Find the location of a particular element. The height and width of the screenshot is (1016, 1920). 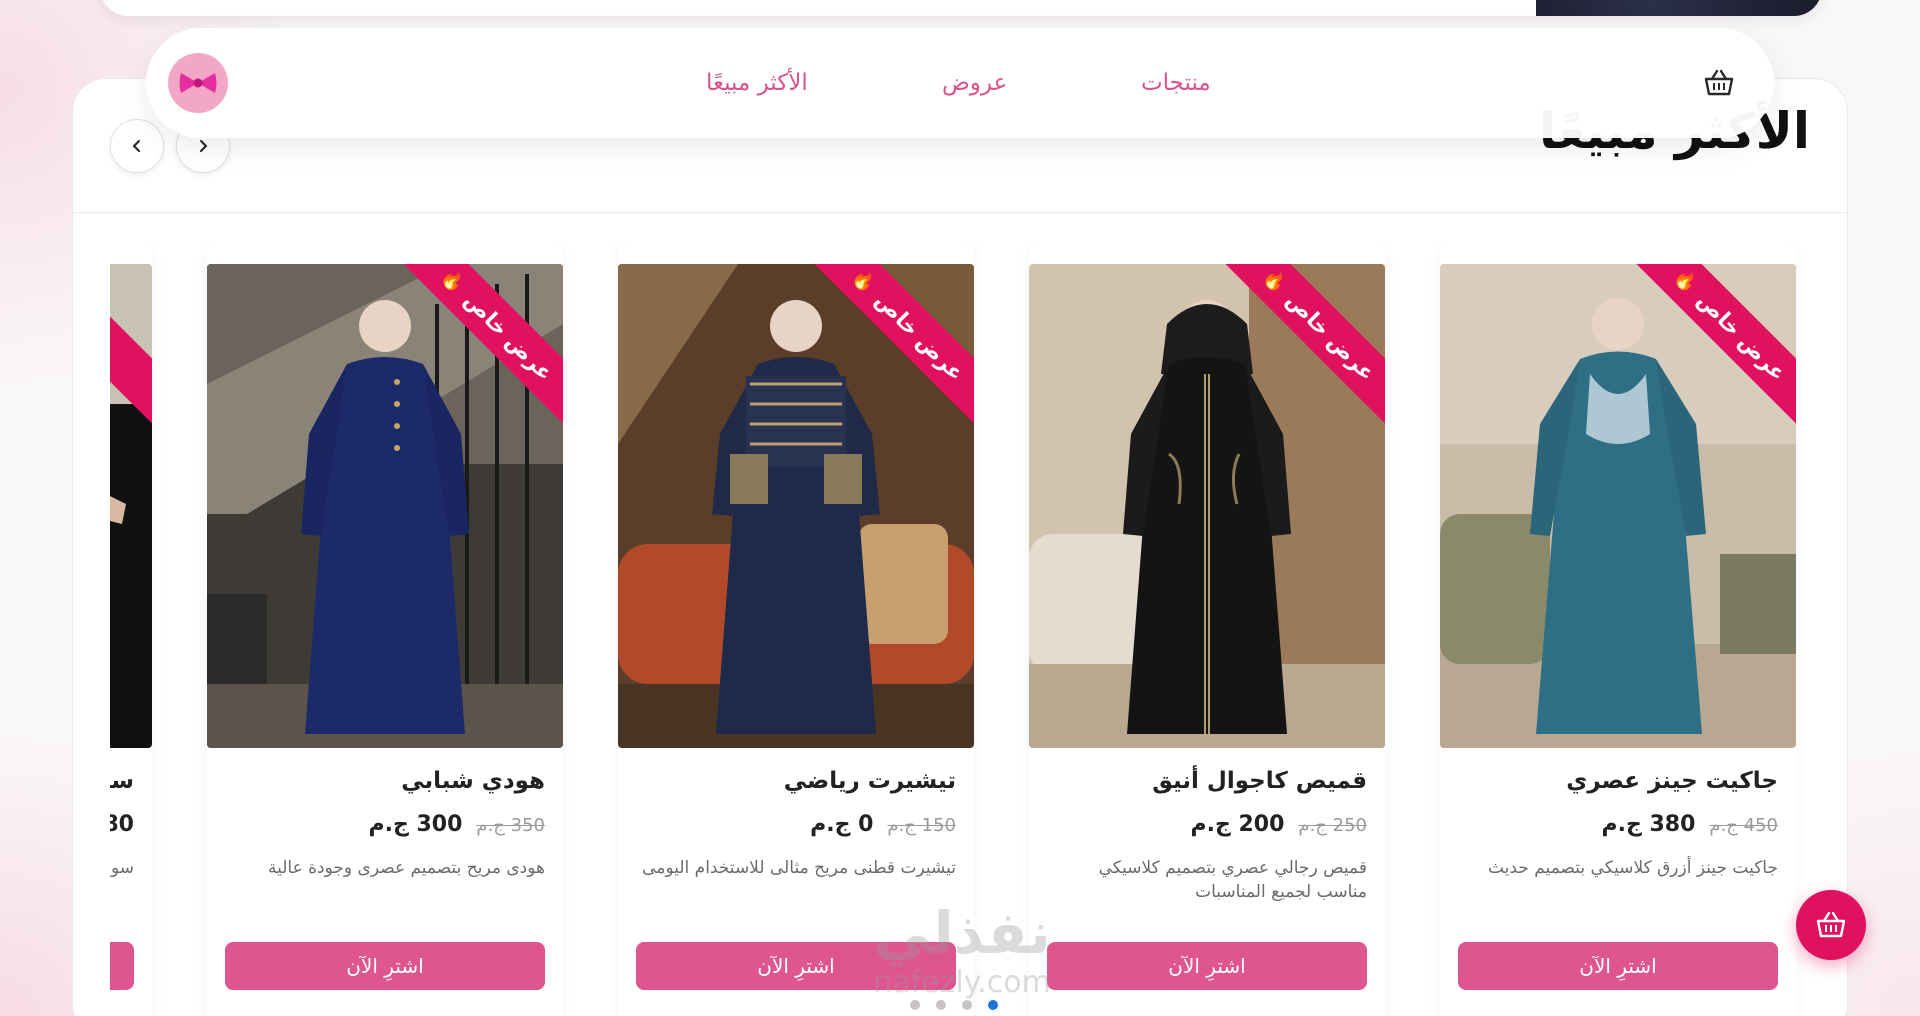

product-card: 🔥 سـ 80 سو is located at coordinates (131, 628).